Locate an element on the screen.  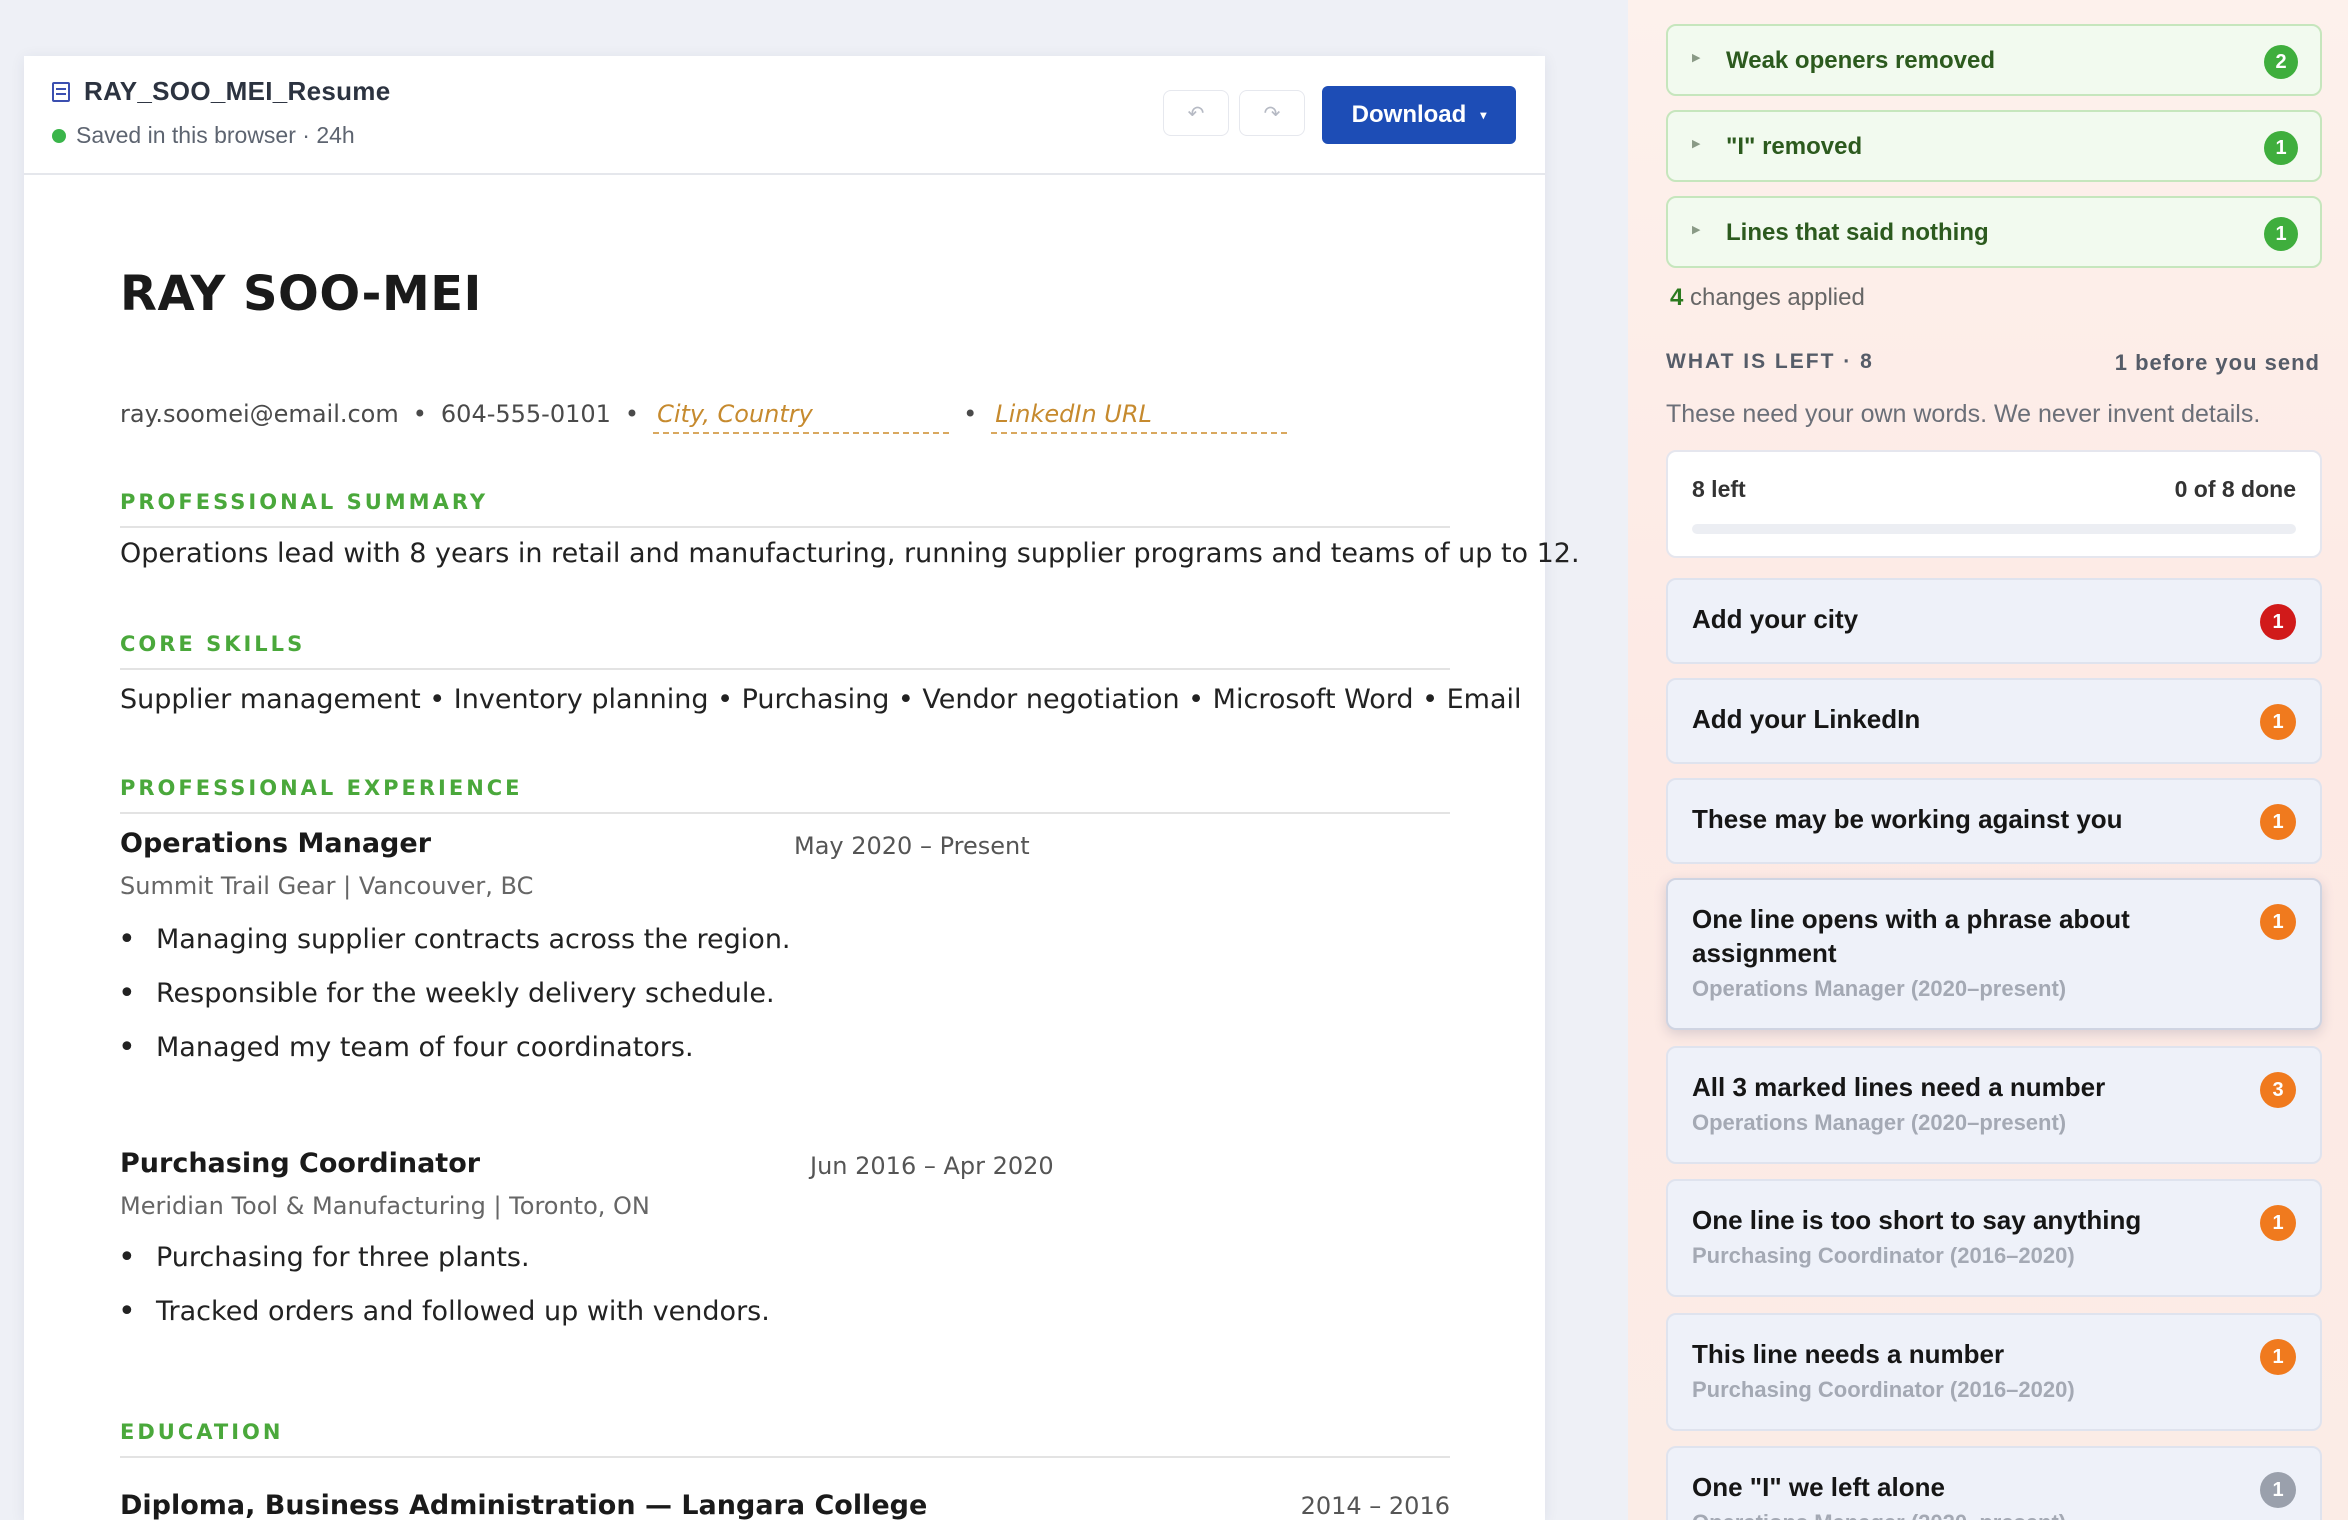
summary-heading: PROFESSIONAL SUMMARY is located at coordinates (785, 509).